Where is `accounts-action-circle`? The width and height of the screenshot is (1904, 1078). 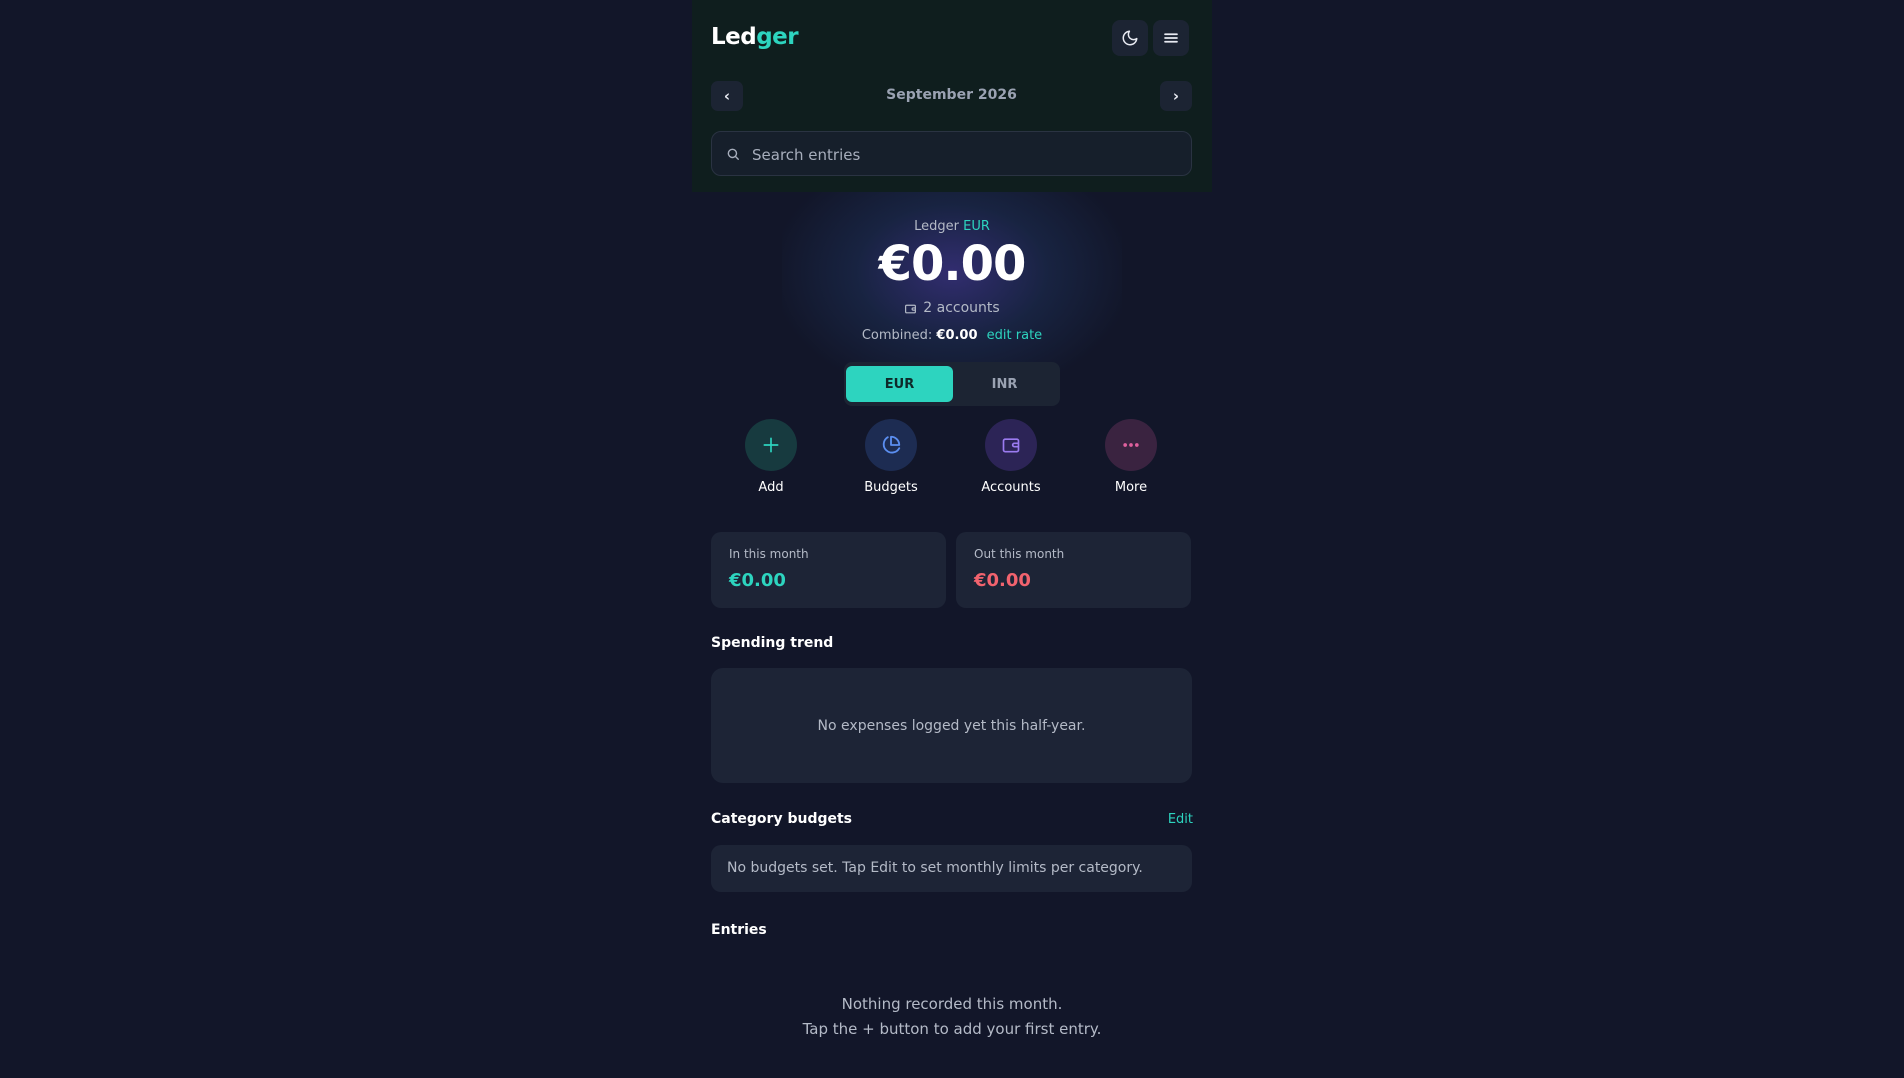
accounts-action-circle is located at coordinates (1011, 445).